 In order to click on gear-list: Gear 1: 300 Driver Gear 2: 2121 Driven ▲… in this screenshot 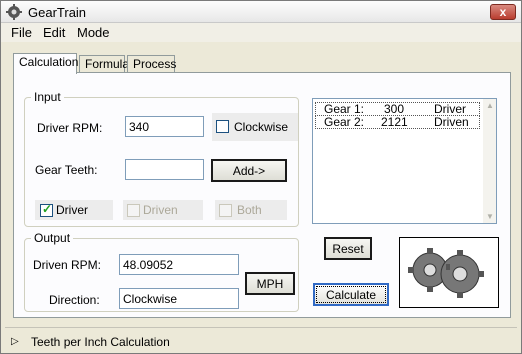, I will do `click(404, 161)`.